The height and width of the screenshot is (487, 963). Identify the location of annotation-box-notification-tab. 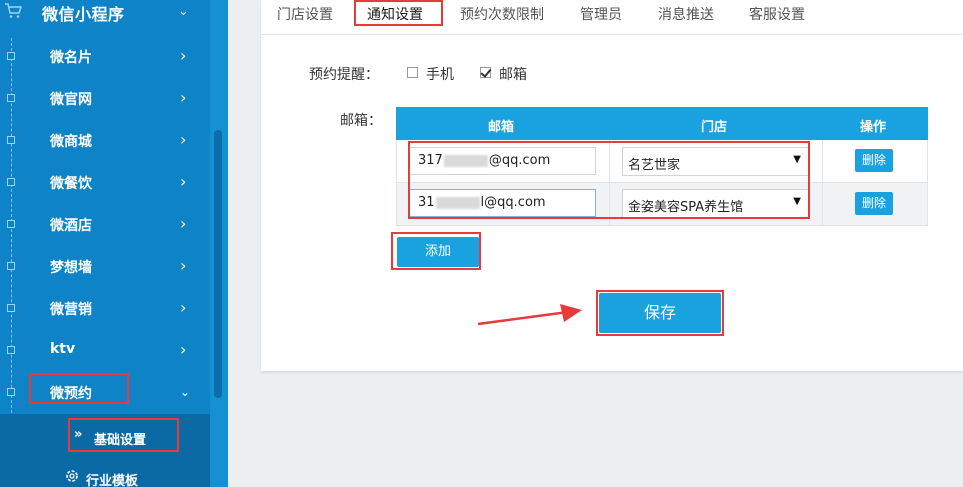
(398, 13).